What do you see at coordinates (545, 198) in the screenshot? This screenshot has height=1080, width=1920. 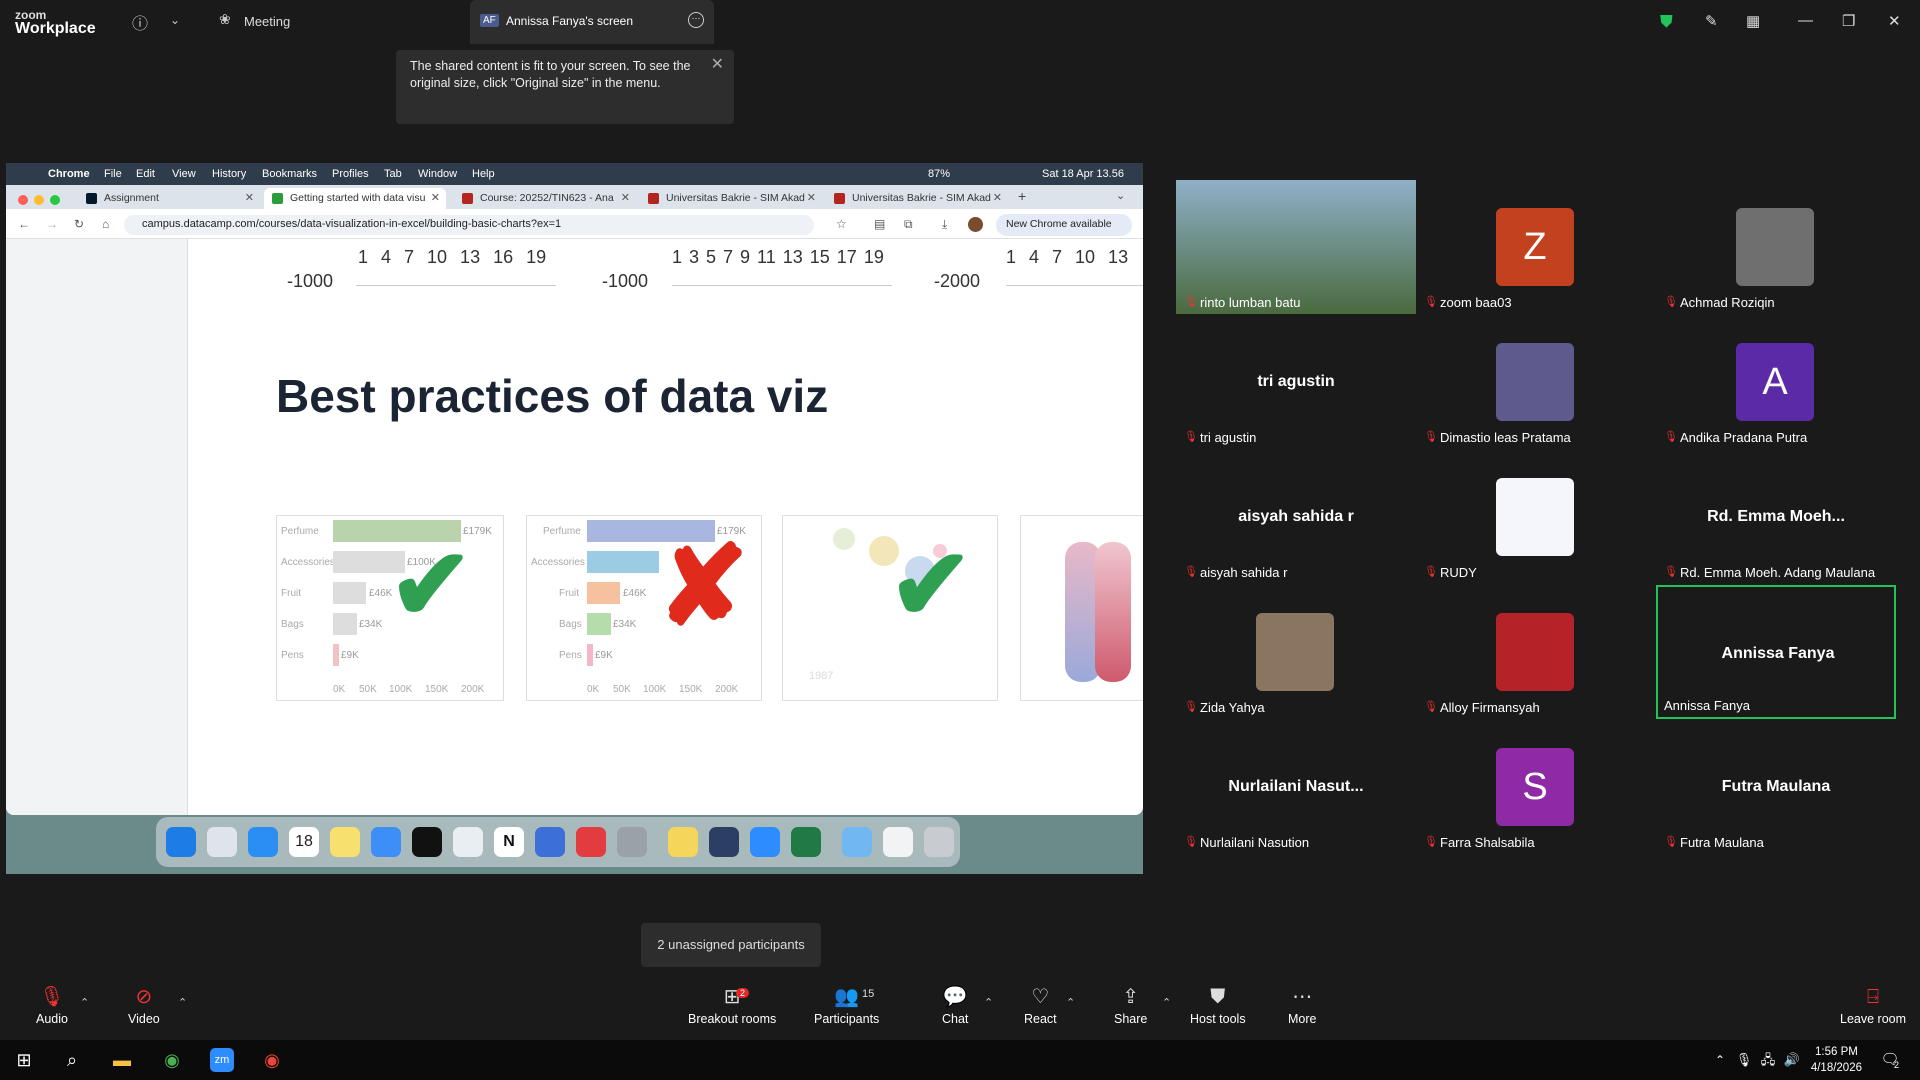 I see `browser-tab: Course: 20252/TIN623 - Ana ✕` at bounding box center [545, 198].